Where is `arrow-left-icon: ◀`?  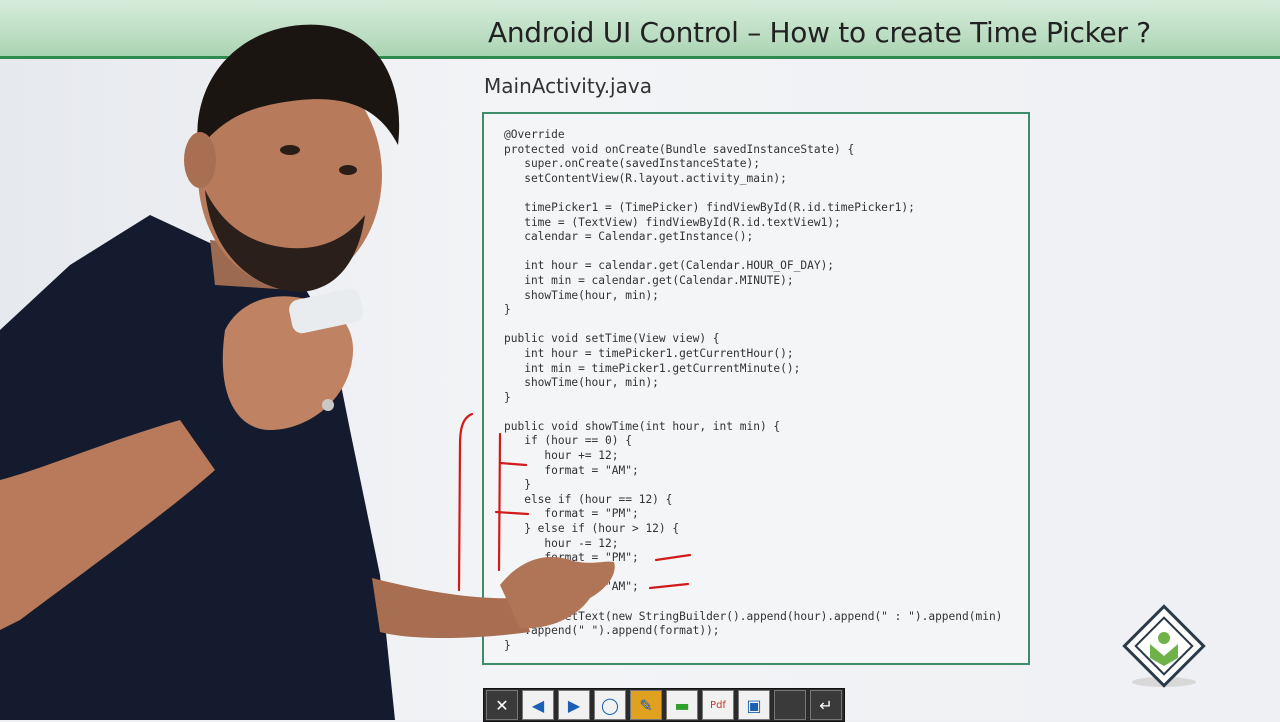 arrow-left-icon: ◀ is located at coordinates (538, 705).